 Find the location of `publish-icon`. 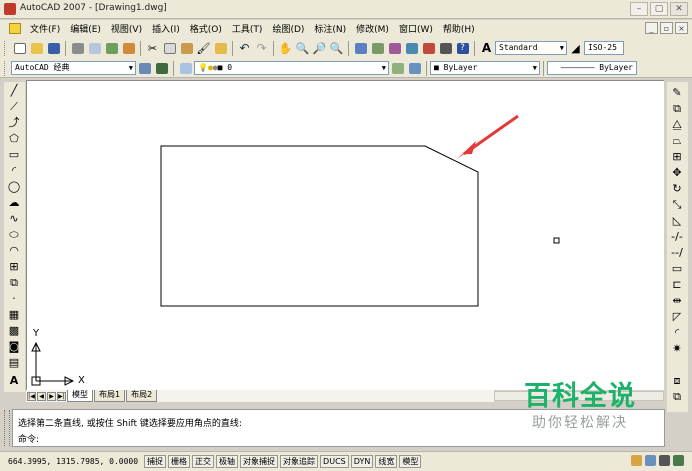

publish-icon is located at coordinates (112, 48).